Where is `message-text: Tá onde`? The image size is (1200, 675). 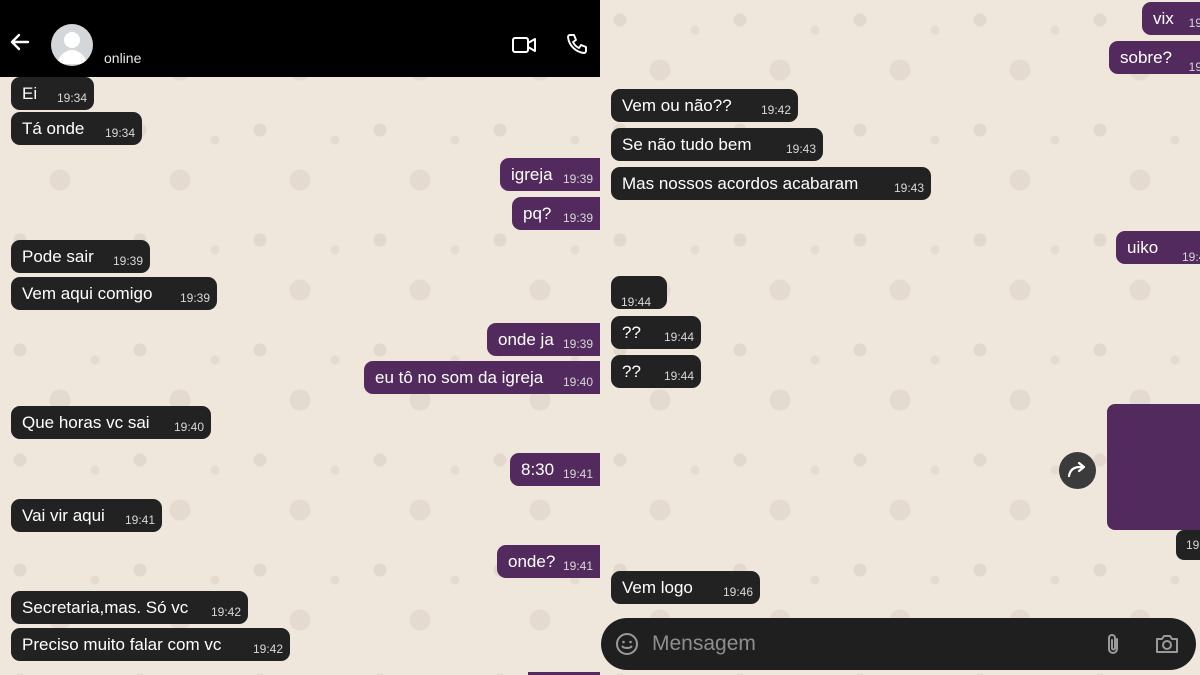 message-text: Tá onde is located at coordinates (53, 128).